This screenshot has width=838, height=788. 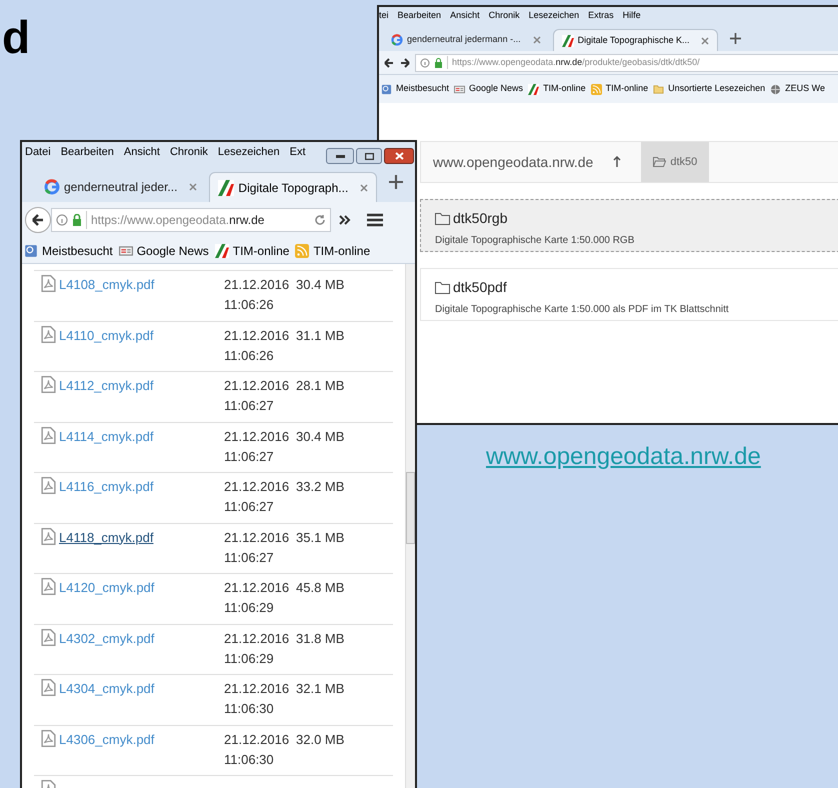 What do you see at coordinates (797, 89) in the screenshot?
I see `bookmark-item: ZEUS We` at bounding box center [797, 89].